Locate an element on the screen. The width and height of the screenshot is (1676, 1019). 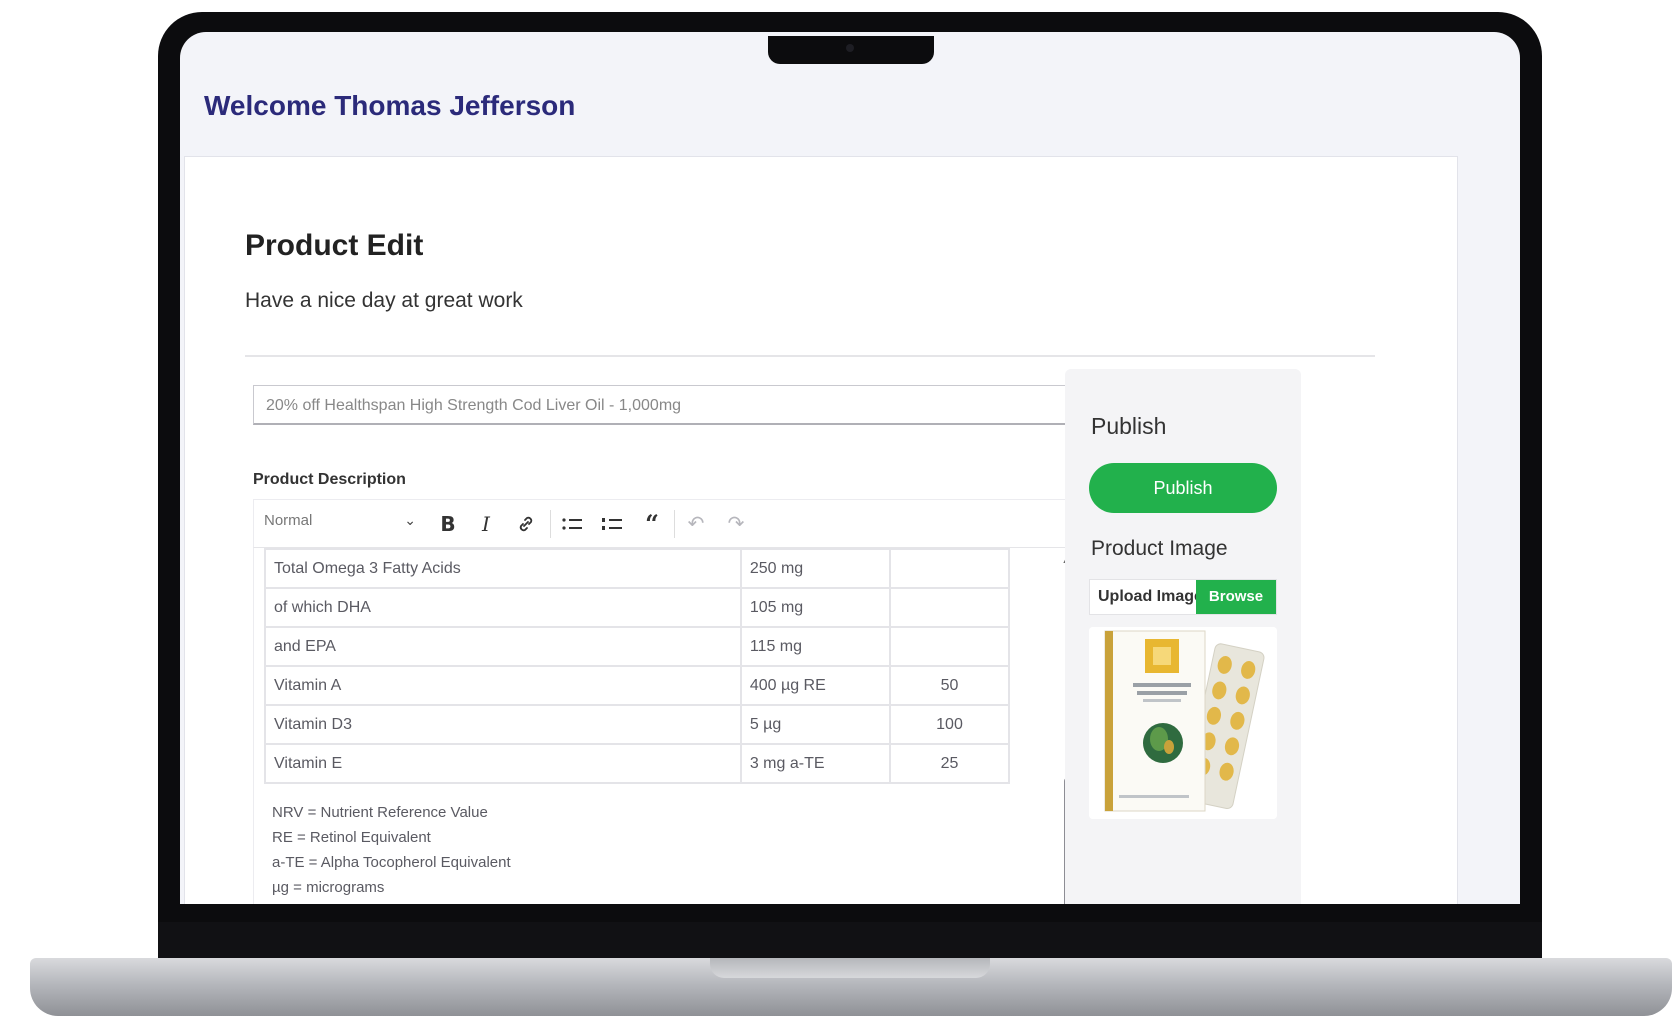
table-cell-amount: 3 mg a-TE is located at coordinates (815, 763).